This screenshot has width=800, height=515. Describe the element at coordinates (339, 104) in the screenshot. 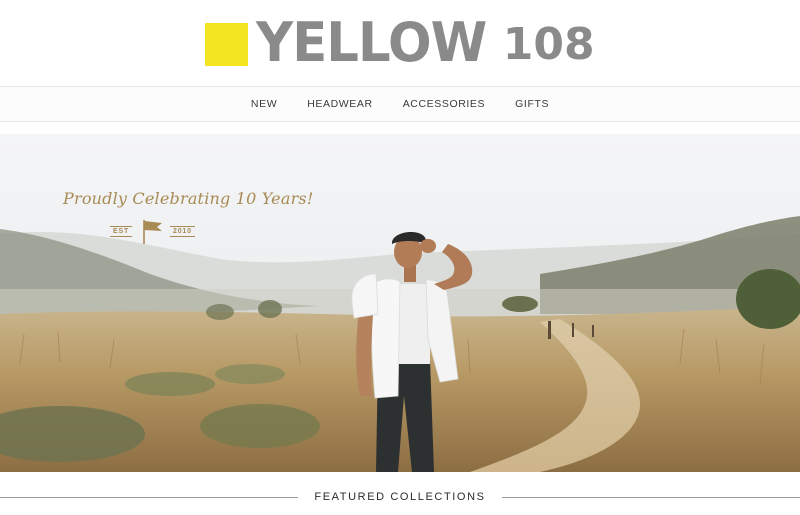

I see `nav-item-headwear: HEADWEAR` at that location.